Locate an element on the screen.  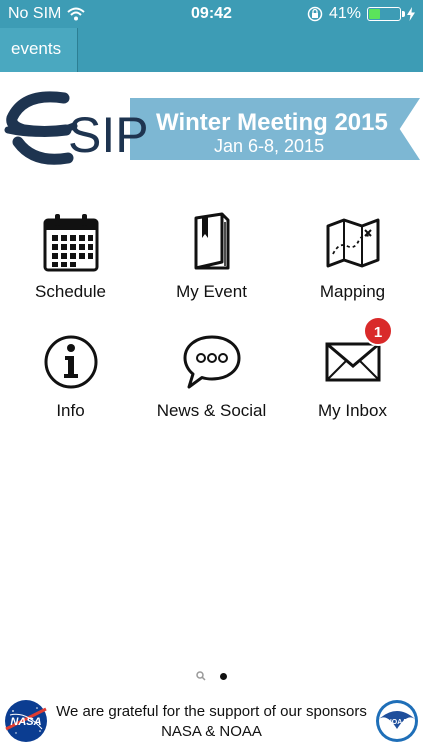
news-social-button: News & Social is located at coordinates (211, 377).